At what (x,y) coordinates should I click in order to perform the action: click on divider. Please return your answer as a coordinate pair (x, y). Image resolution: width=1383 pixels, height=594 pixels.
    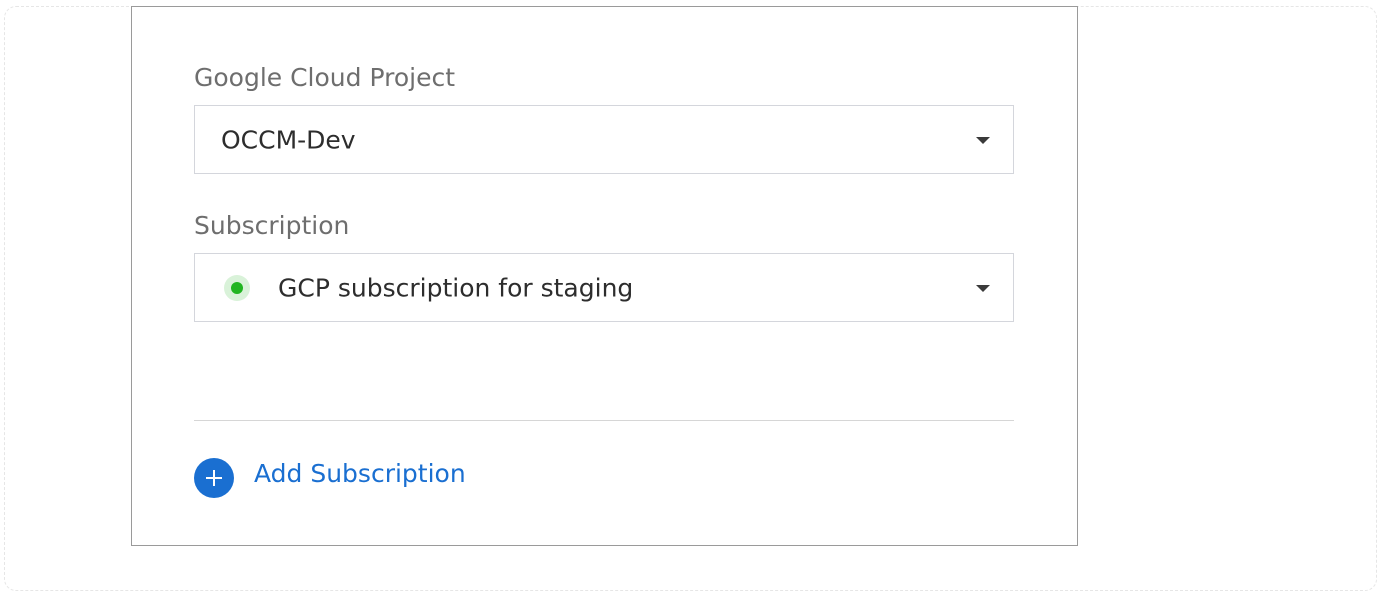
    Looking at the image, I should click on (604, 420).